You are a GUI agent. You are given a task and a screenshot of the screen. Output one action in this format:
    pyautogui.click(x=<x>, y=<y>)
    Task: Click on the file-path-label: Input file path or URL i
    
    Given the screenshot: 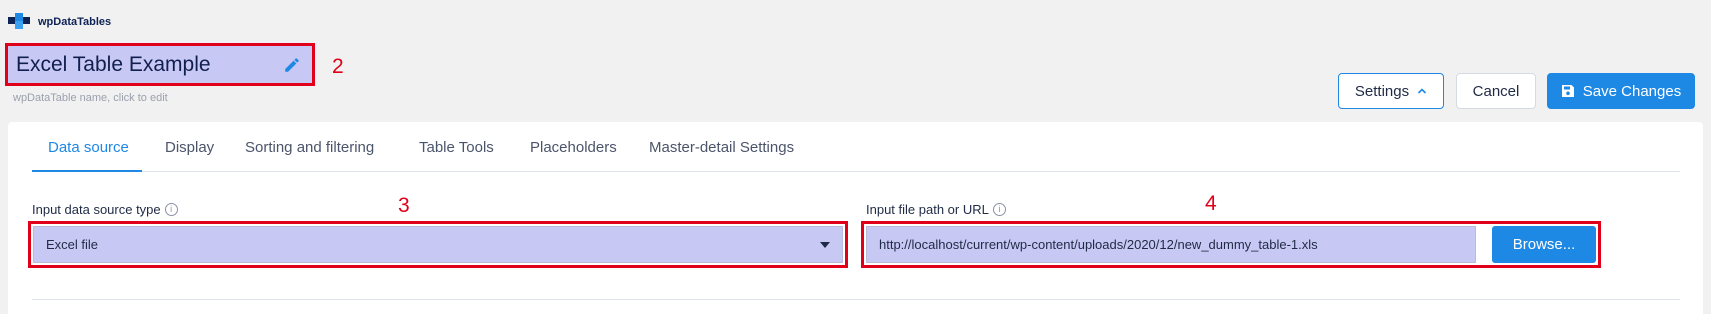 What is the action you would take?
    pyautogui.click(x=936, y=209)
    